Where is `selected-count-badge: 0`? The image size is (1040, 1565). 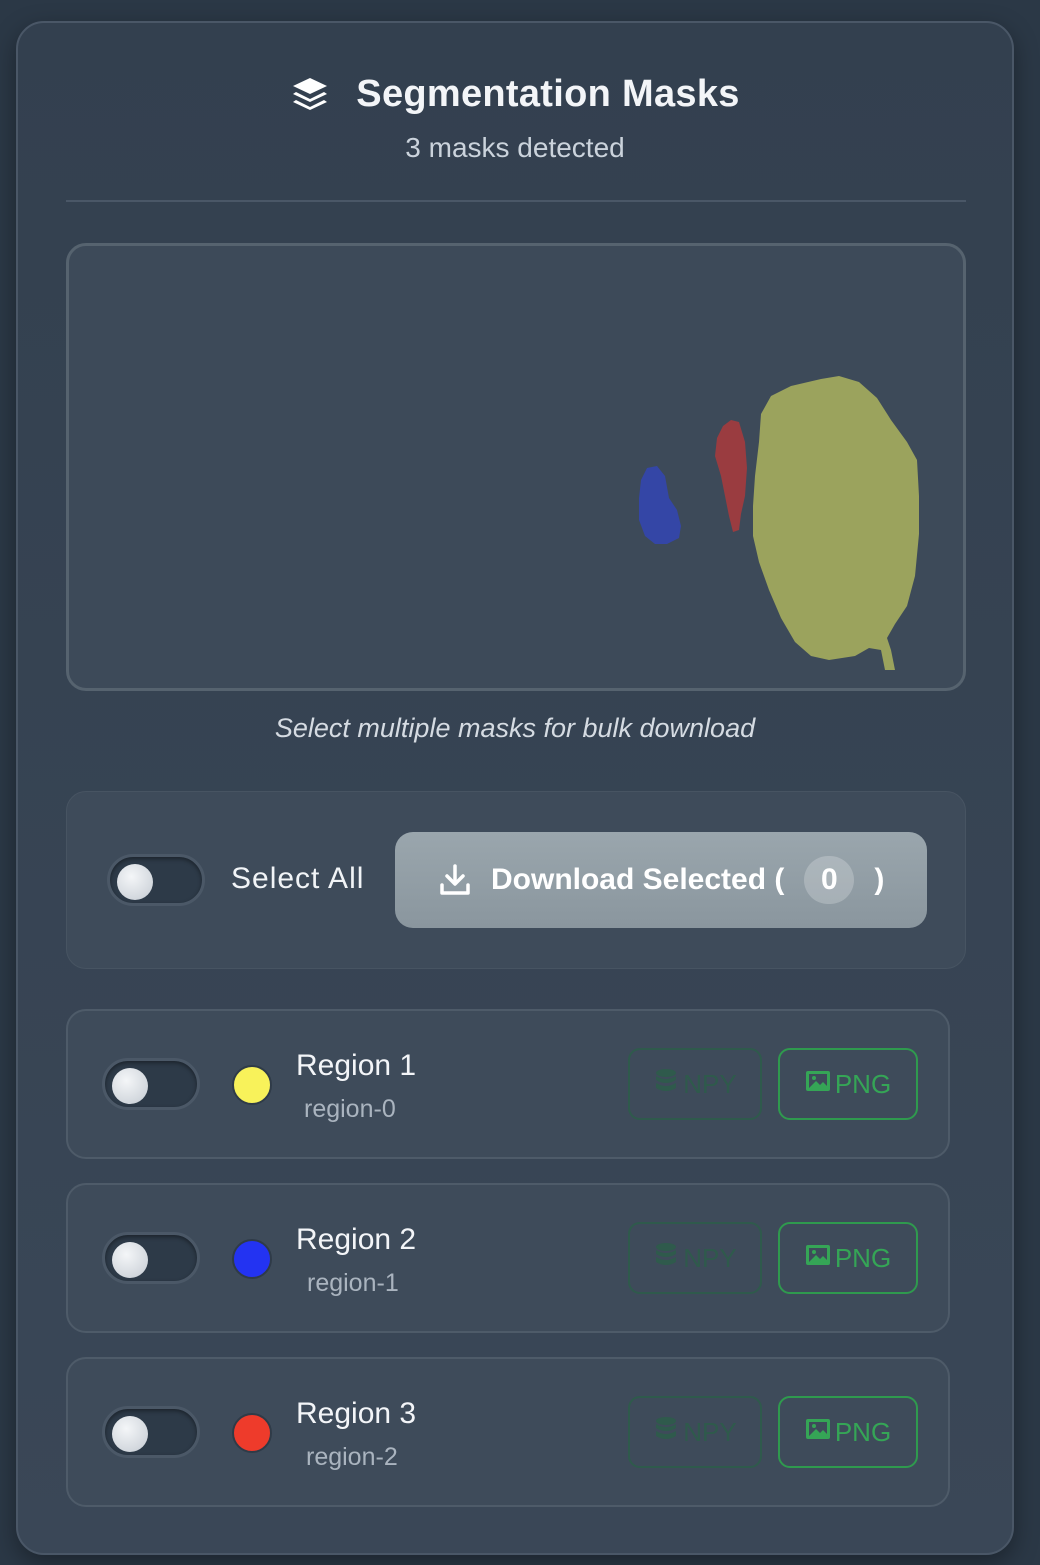 selected-count-badge: 0 is located at coordinates (829, 880).